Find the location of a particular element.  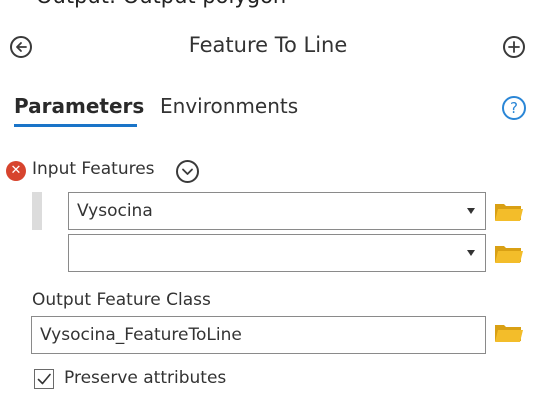

drag-handle is located at coordinates (37, 211).